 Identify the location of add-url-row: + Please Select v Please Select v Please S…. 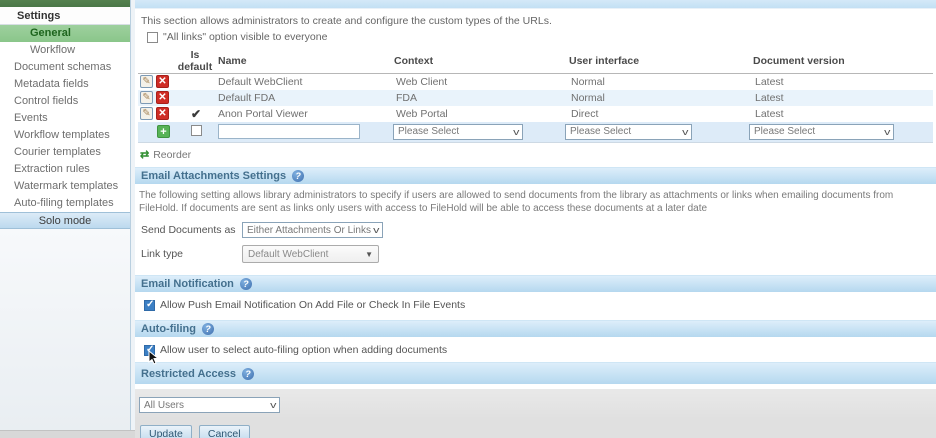
(535, 132).